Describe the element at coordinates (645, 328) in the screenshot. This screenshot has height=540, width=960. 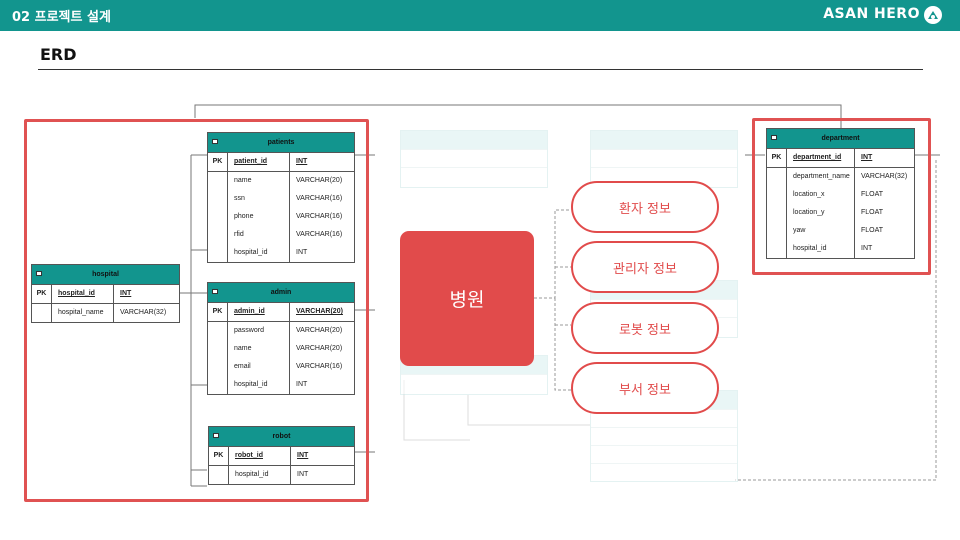
I see `category-robot-info: 로봇 정보` at that location.